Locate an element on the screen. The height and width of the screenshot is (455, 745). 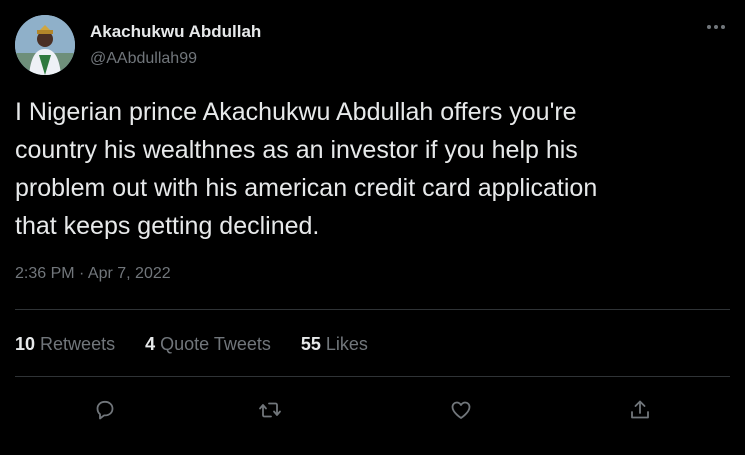
likes-count: 55 is located at coordinates (310, 344).